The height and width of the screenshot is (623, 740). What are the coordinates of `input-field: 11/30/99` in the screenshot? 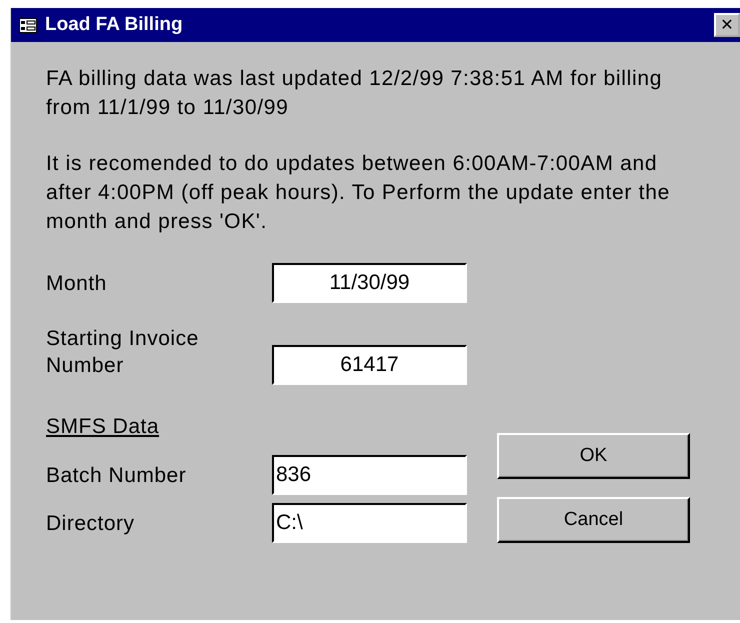 It's located at (369, 283).